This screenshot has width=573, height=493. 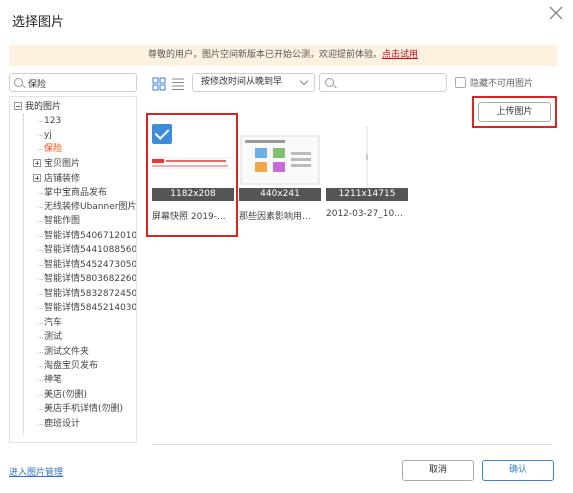 What do you see at coordinates (242, 82) in the screenshot?
I see `sort-select-value: 按修改时间从晚到早` at bounding box center [242, 82].